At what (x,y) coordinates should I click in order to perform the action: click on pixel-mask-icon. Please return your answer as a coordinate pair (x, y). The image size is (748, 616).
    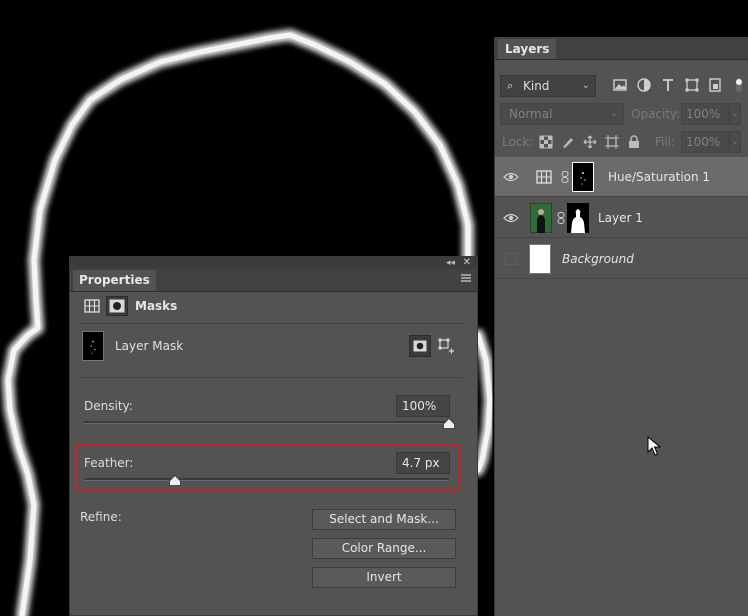
    Looking at the image, I should click on (420, 346).